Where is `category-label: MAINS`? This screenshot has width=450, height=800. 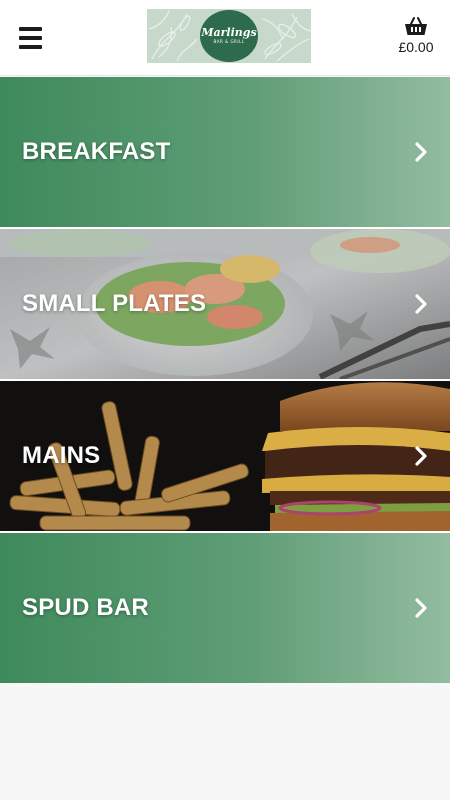 category-label: MAINS is located at coordinates (61, 455).